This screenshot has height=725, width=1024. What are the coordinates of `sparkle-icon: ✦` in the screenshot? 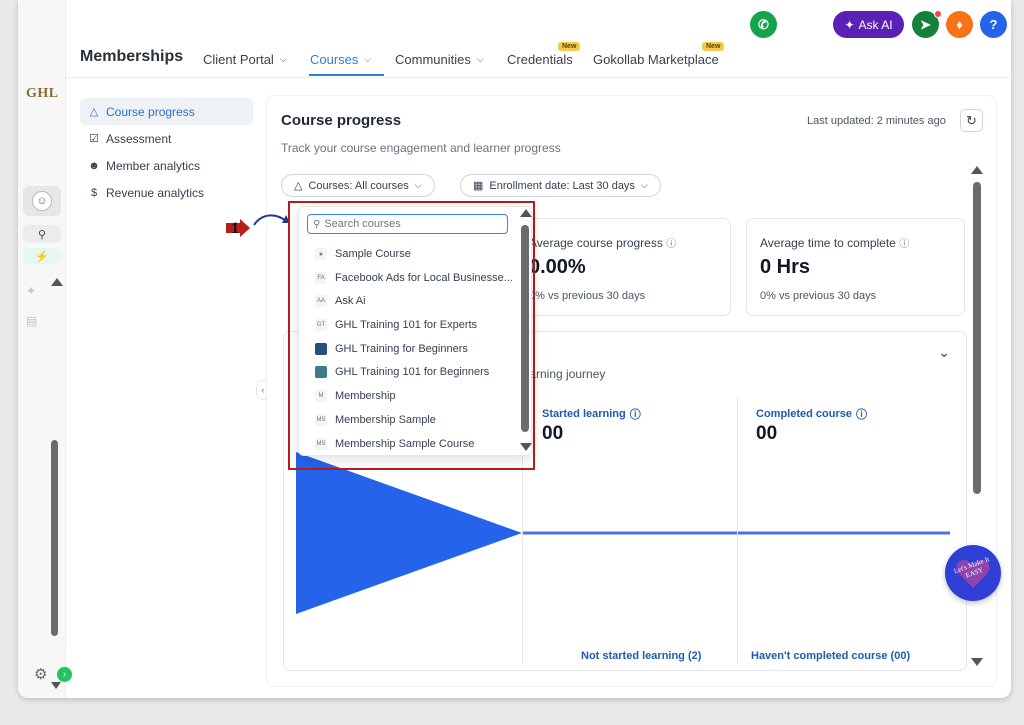 It's located at (849, 24).